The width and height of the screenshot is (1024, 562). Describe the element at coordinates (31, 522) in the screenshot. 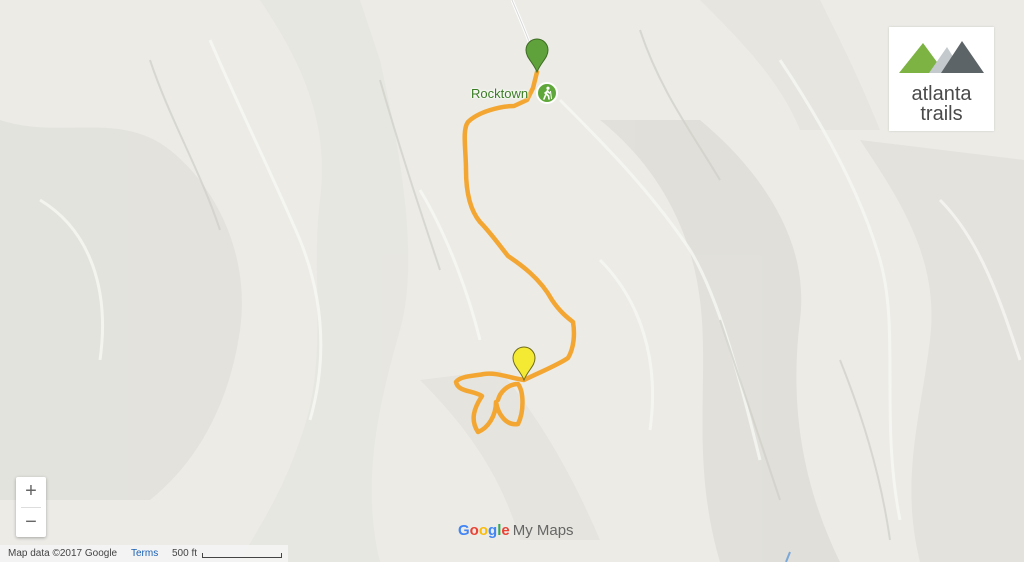

I see `zoom-out-button: −` at that location.